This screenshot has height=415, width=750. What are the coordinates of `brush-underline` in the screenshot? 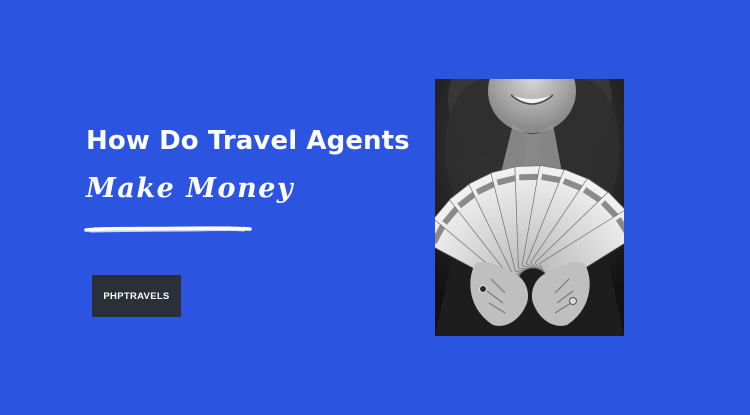 It's located at (168, 229).